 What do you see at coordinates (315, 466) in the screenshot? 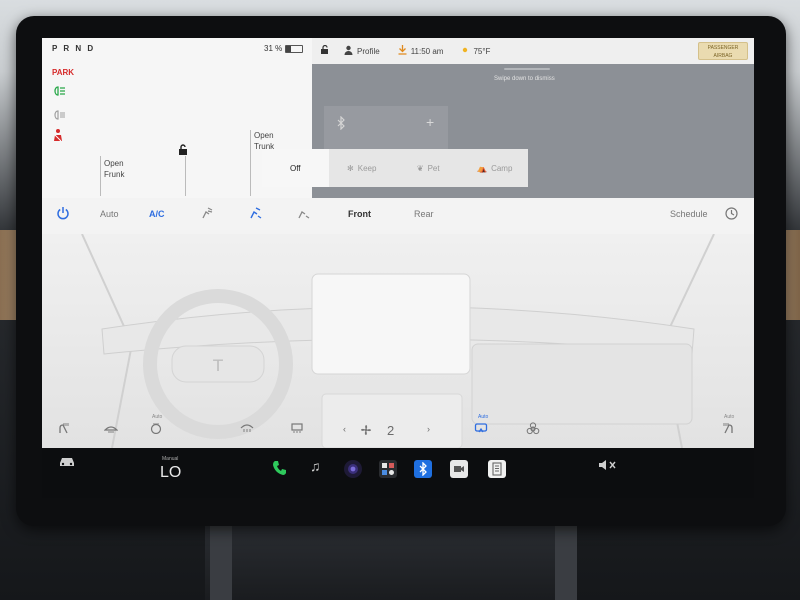
I see `music-icon: ♫` at bounding box center [315, 466].